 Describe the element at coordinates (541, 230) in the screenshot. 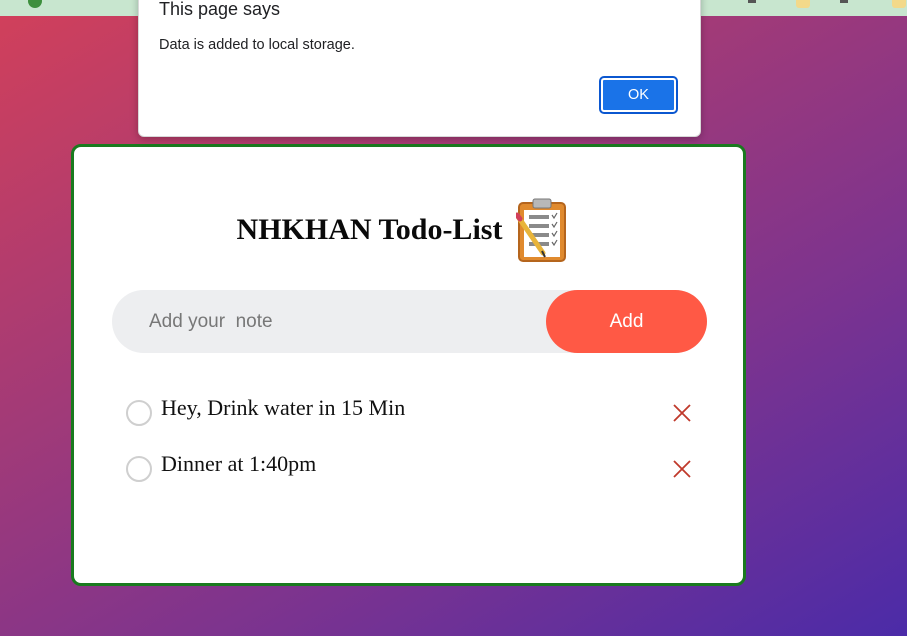

I see `clipboard-checklist-icon` at that location.